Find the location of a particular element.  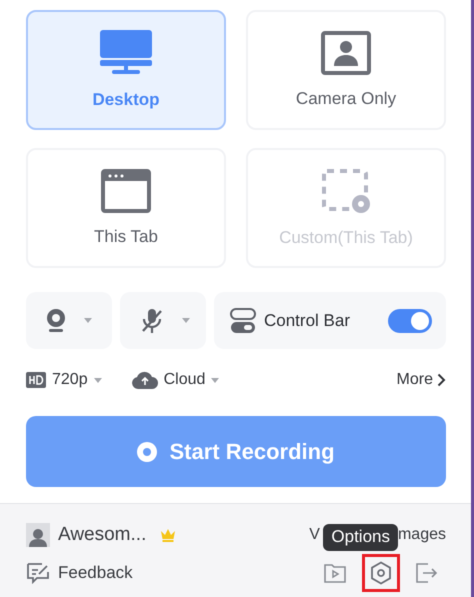

person-frame-icon is located at coordinates (346, 53).